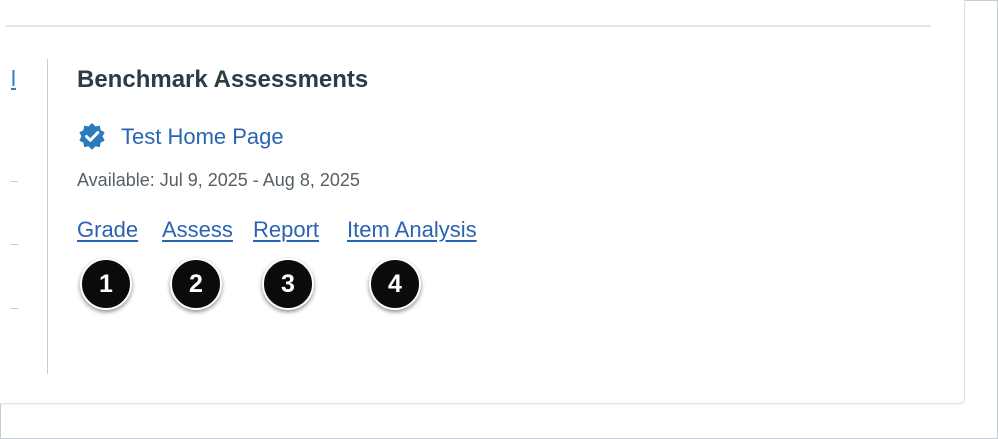  What do you see at coordinates (286, 230) in the screenshot?
I see `report-link: Report` at bounding box center [286, 230].